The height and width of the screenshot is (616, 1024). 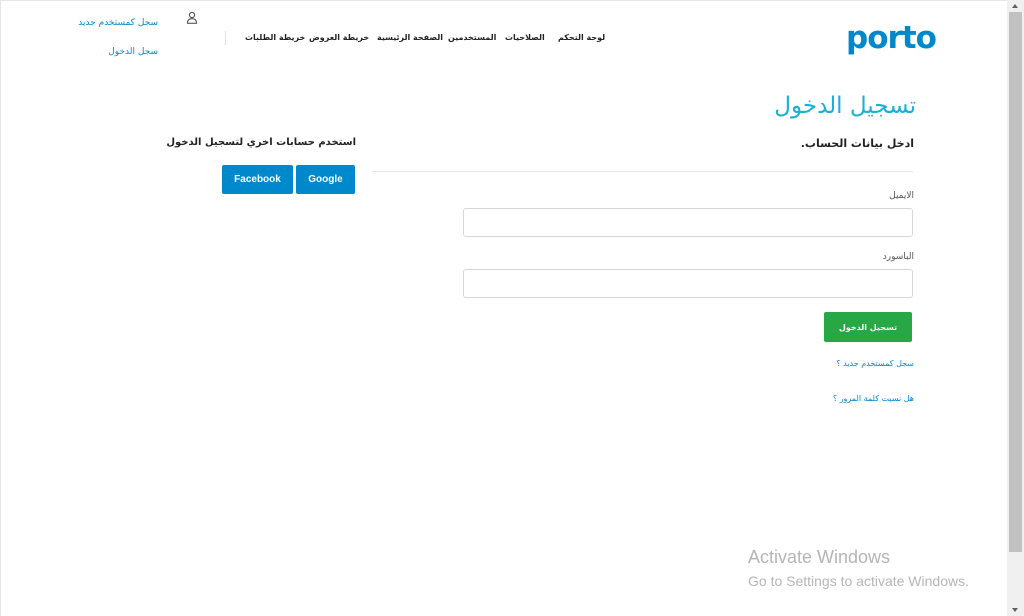 What do you see at coordinates (845, 106) in the screenshot?
I see `page-title: تسجيل الدخول` at bounding box center [845, 106].